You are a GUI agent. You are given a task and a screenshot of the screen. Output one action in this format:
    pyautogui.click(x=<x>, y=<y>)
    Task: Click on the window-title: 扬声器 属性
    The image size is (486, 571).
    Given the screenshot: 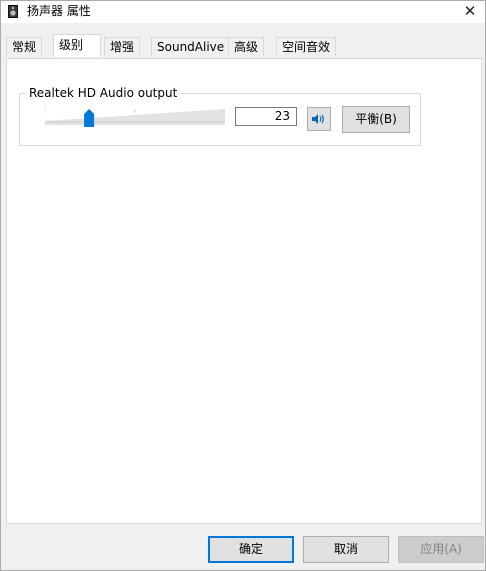 What is the action you would take?
    pyautogui.click(x=59, y=11)
    